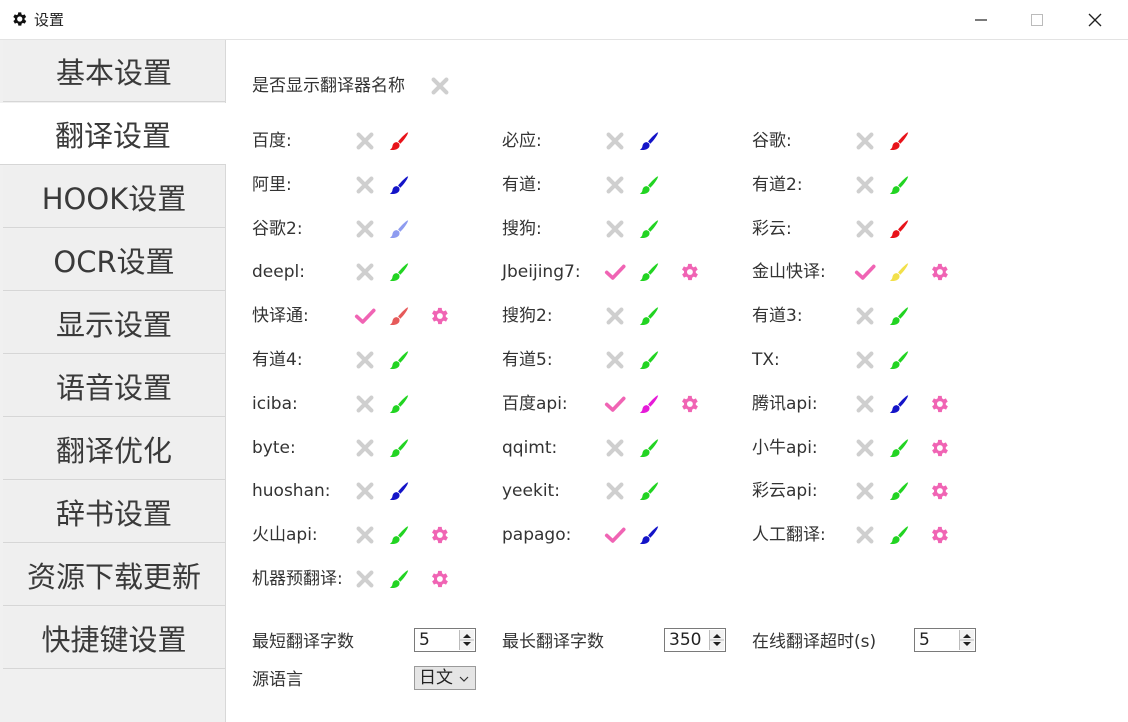 The width and height of the screenshot is (1128, 722). I want to click on timeout-spinbox: 5, so click(945, 640).